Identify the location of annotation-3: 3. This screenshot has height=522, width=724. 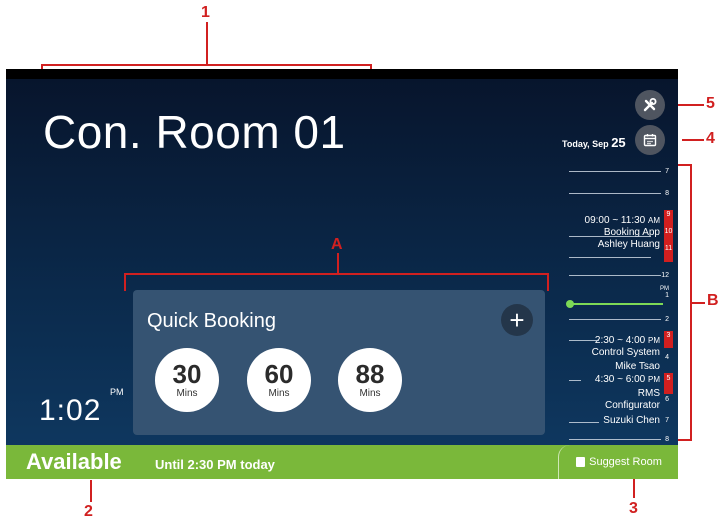
(633, 508).